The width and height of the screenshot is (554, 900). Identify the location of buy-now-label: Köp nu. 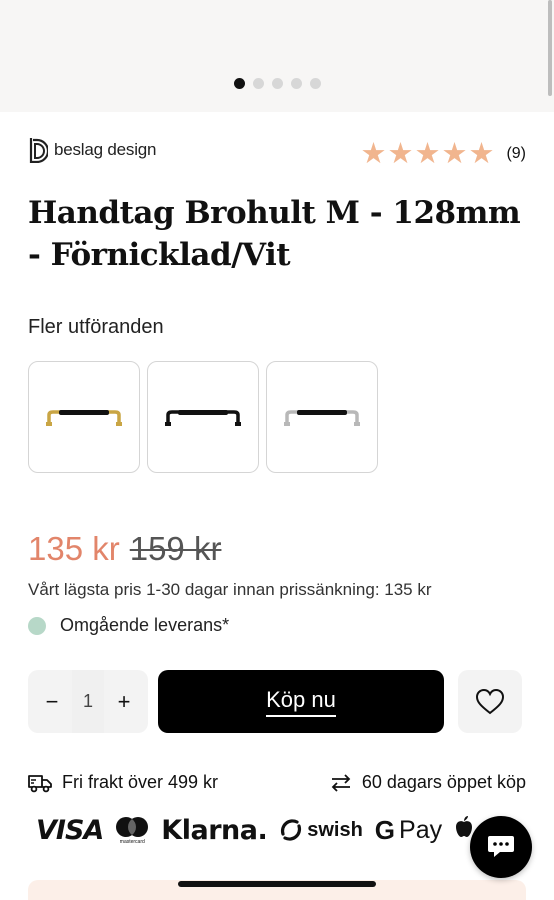
(301, 702).